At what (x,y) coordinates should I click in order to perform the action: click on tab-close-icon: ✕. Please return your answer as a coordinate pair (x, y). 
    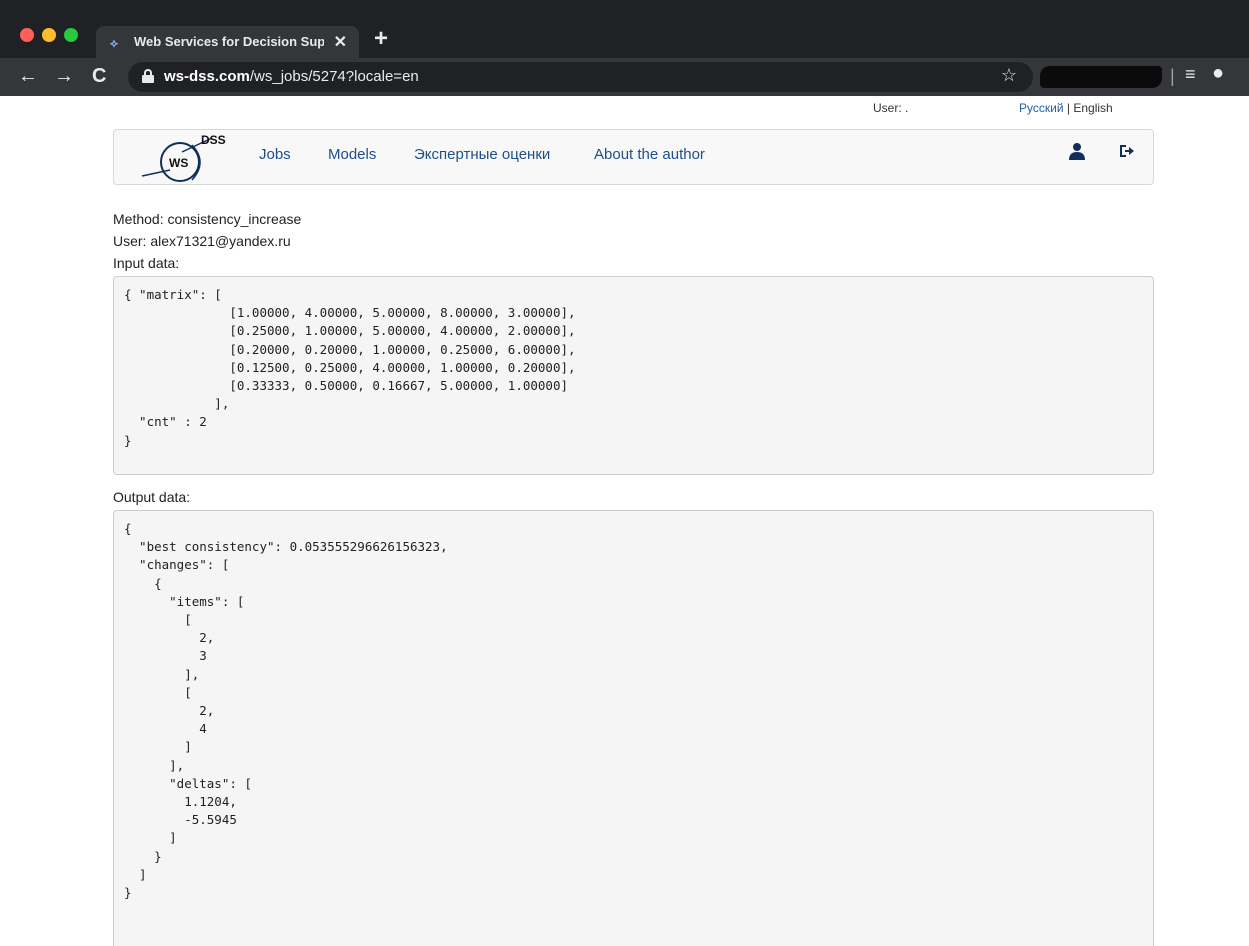
    Looking at the image, I should click on (340, 42).